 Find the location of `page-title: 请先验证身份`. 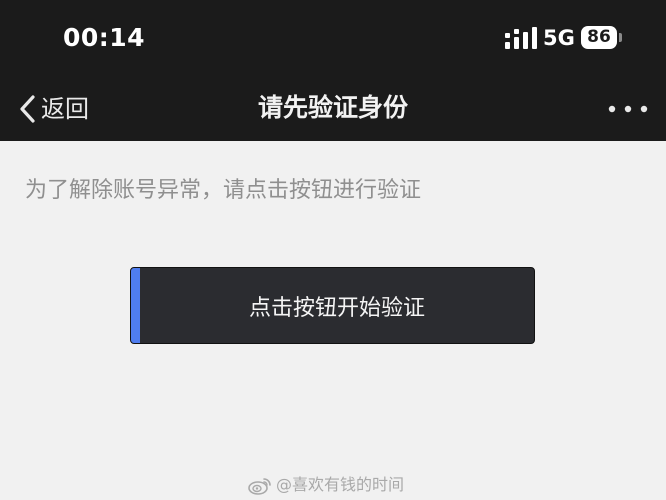

page-title: 请先验证身份 is located at coordinates (332, 107).